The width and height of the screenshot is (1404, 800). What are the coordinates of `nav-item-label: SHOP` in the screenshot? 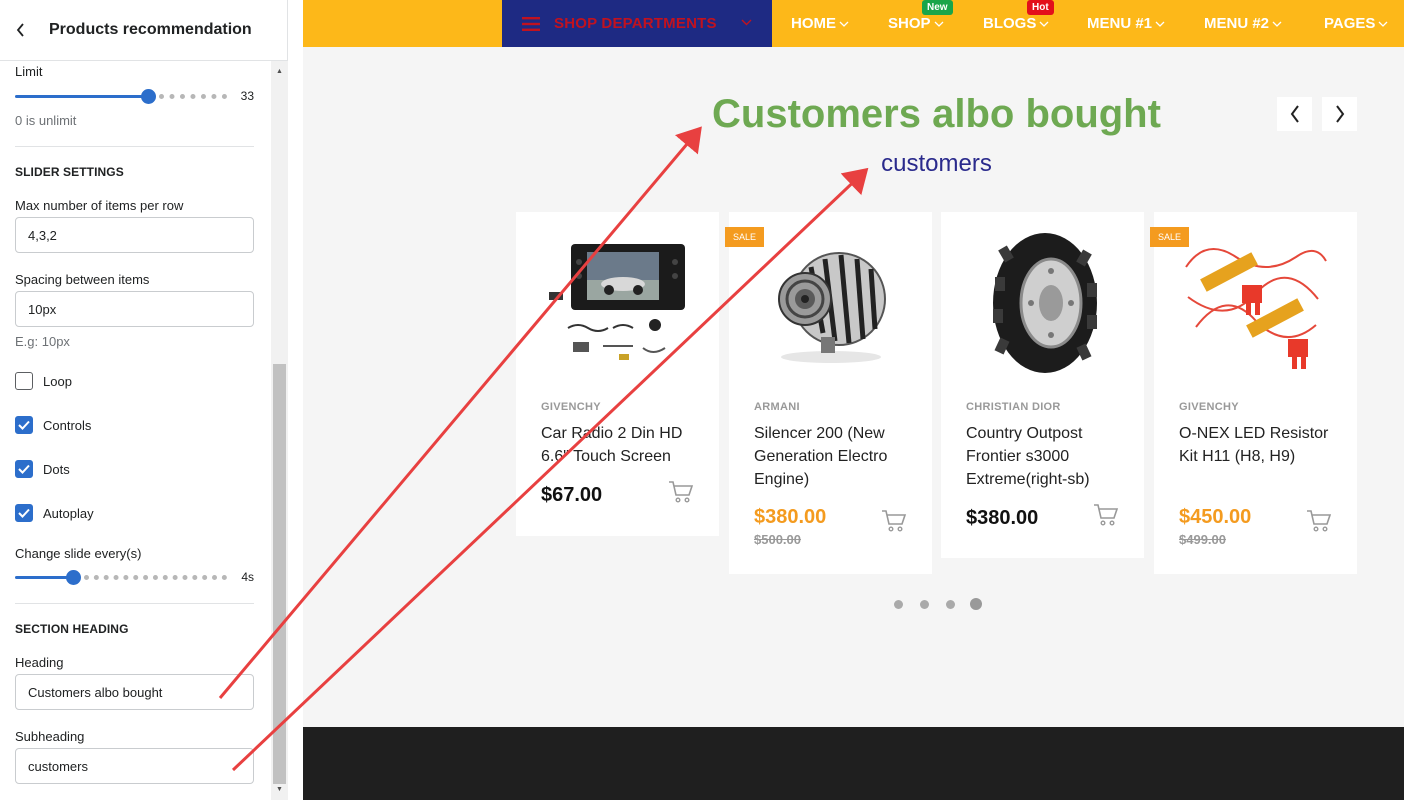 It's located at (909, 23).